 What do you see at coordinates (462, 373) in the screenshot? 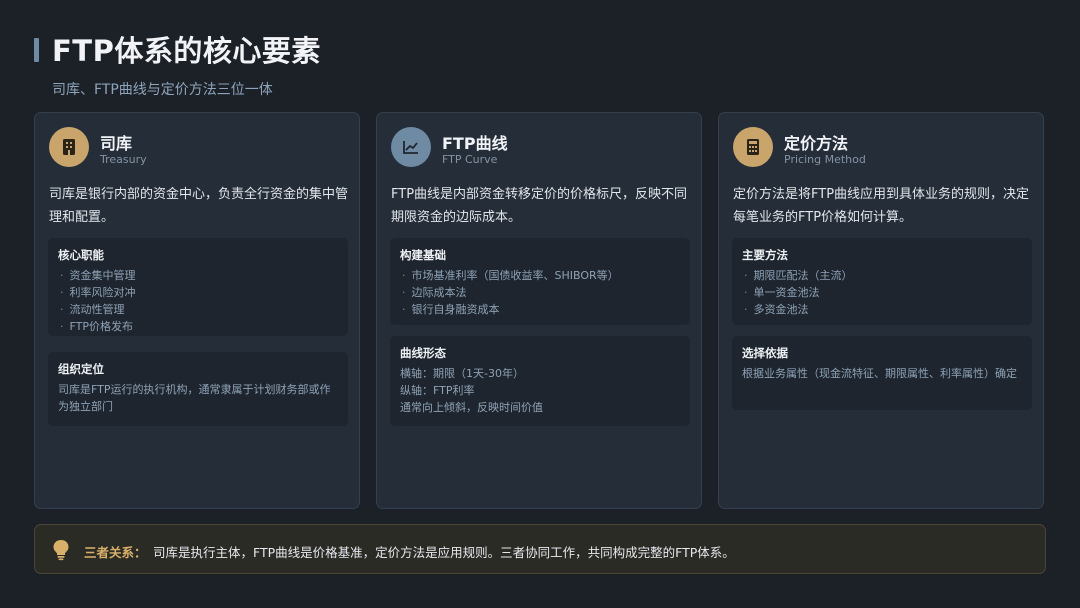
I see `box-line: 横轴：期限（1天-30年）` at bounding box center [462, 373].